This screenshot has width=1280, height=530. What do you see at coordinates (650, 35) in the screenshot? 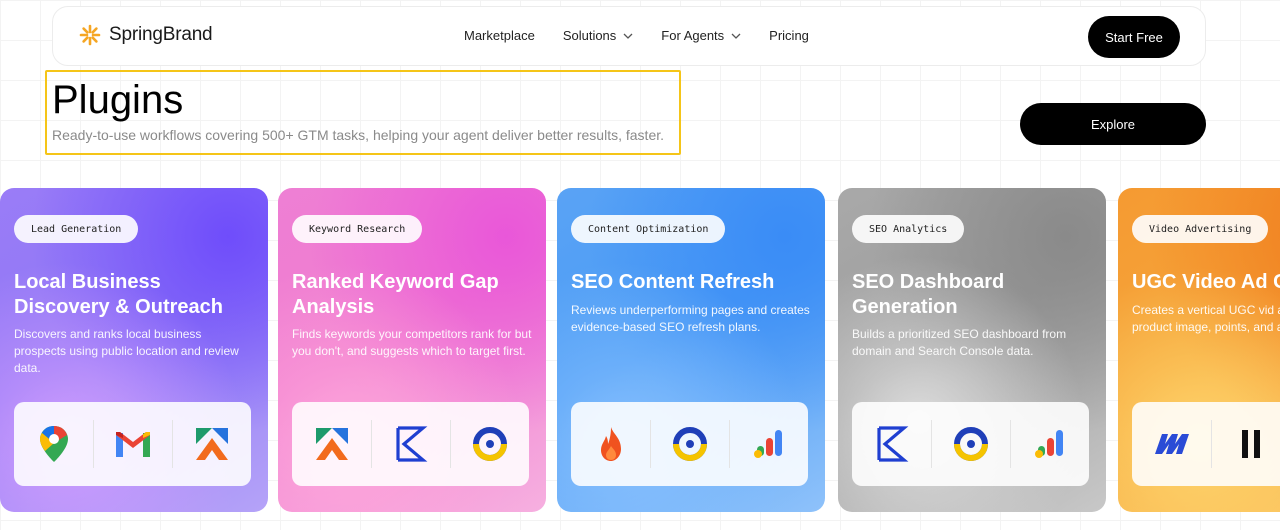
I see `main-nav: Marketplace Solutions For Agents Pricing` at bounding box center [650, 35].